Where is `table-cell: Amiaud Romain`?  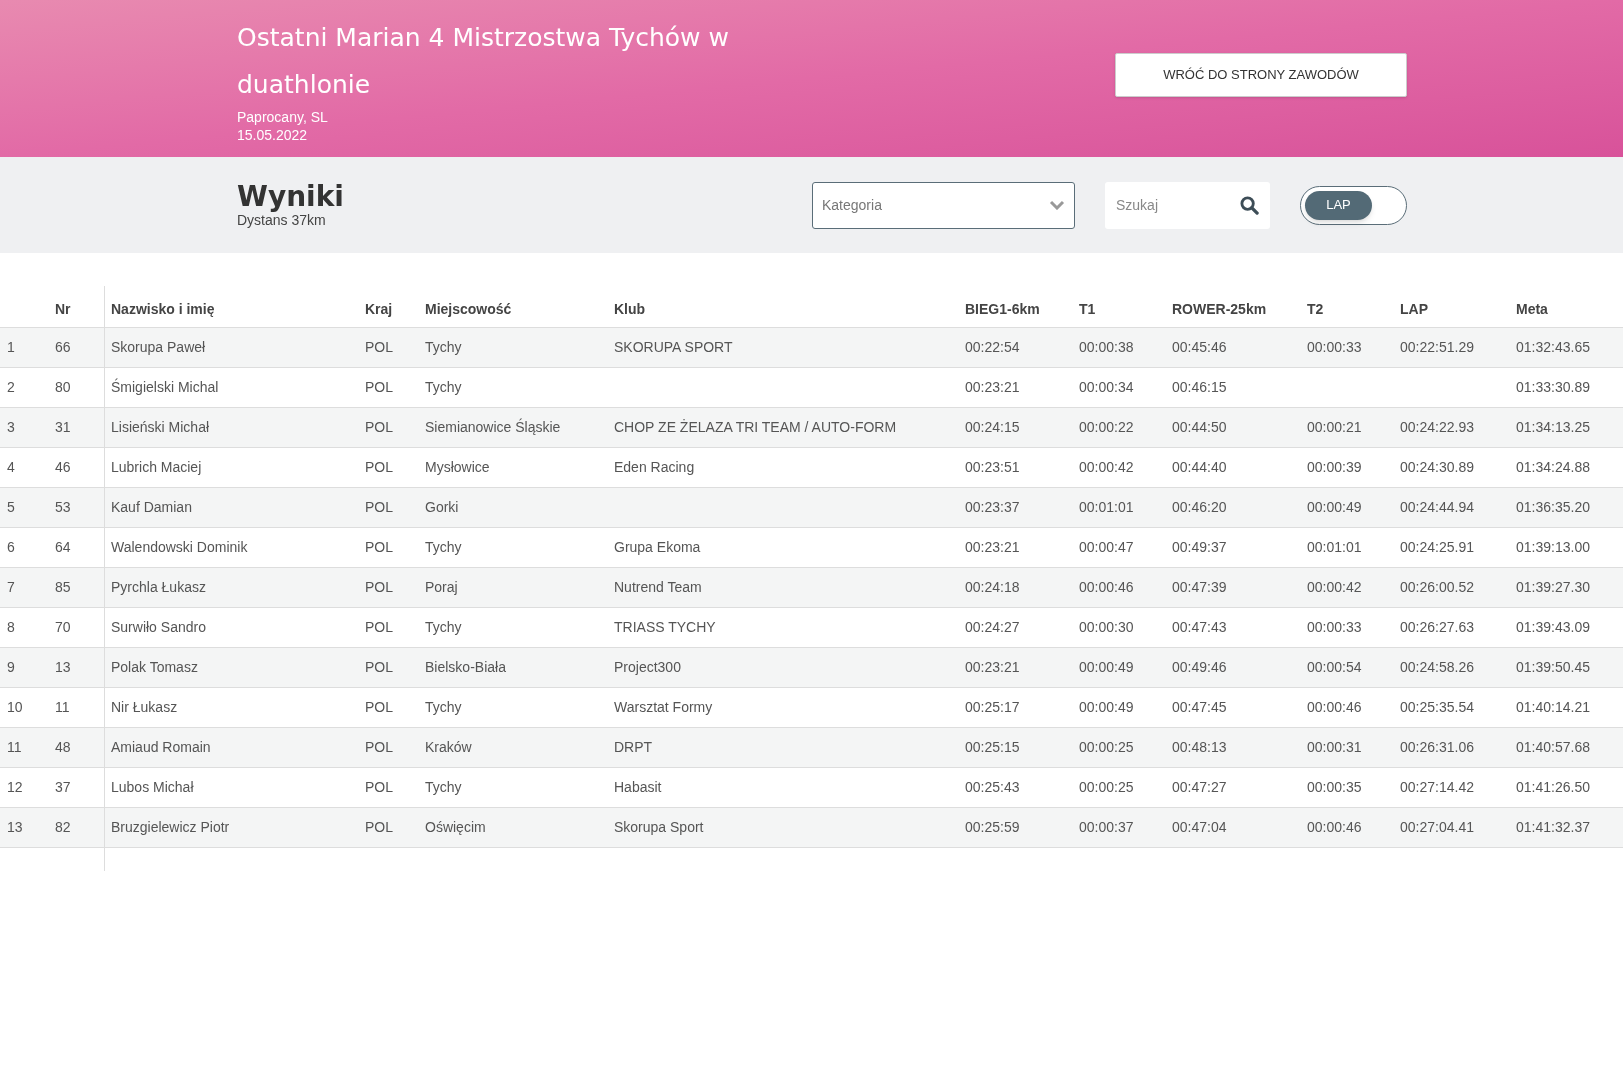 table-cell: Amiaud Romain is located at coordinates (161, 746).